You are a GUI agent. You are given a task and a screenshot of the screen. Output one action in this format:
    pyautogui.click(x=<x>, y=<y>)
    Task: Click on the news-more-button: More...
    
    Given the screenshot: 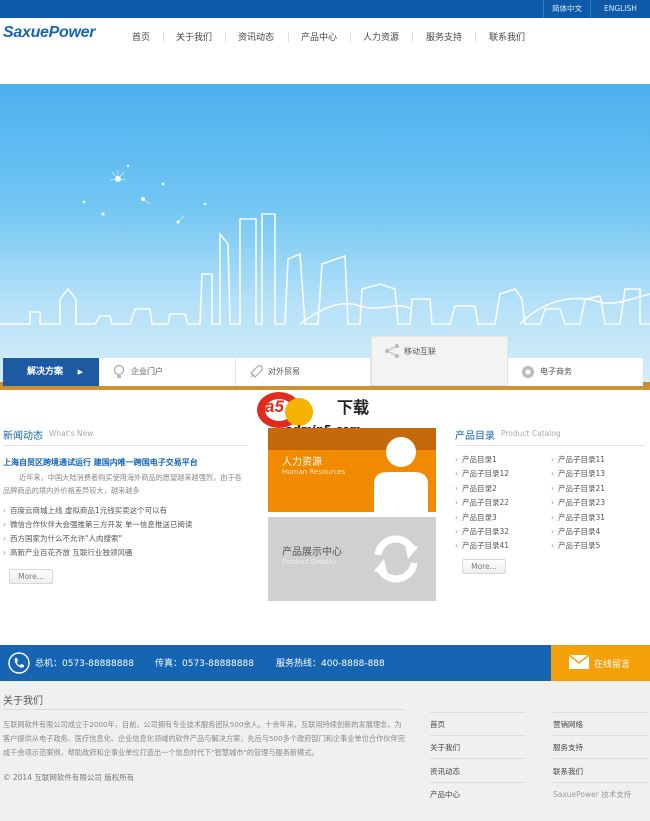 What is the action you would take?
    pyautogui.click(x=31, y=576)
    